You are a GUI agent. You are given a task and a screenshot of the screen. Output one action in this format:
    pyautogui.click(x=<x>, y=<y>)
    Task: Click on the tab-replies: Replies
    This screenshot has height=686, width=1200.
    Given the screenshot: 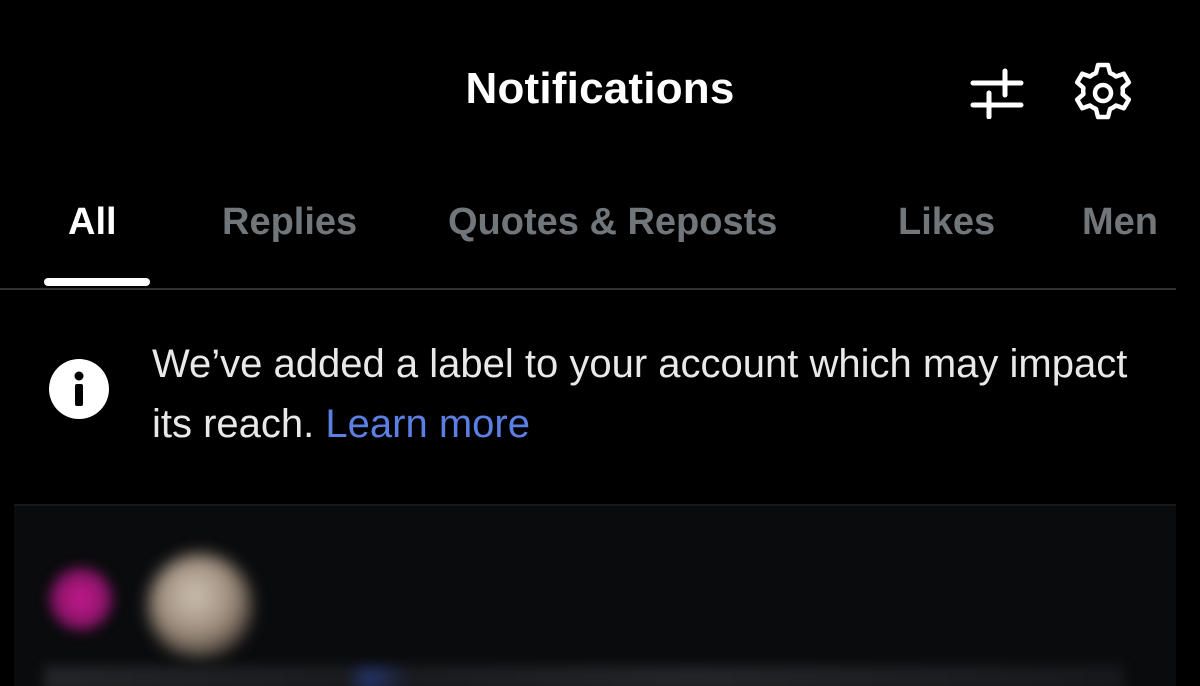 What is the action you would take?
    pyautogui.click(x=289, y=231)
    